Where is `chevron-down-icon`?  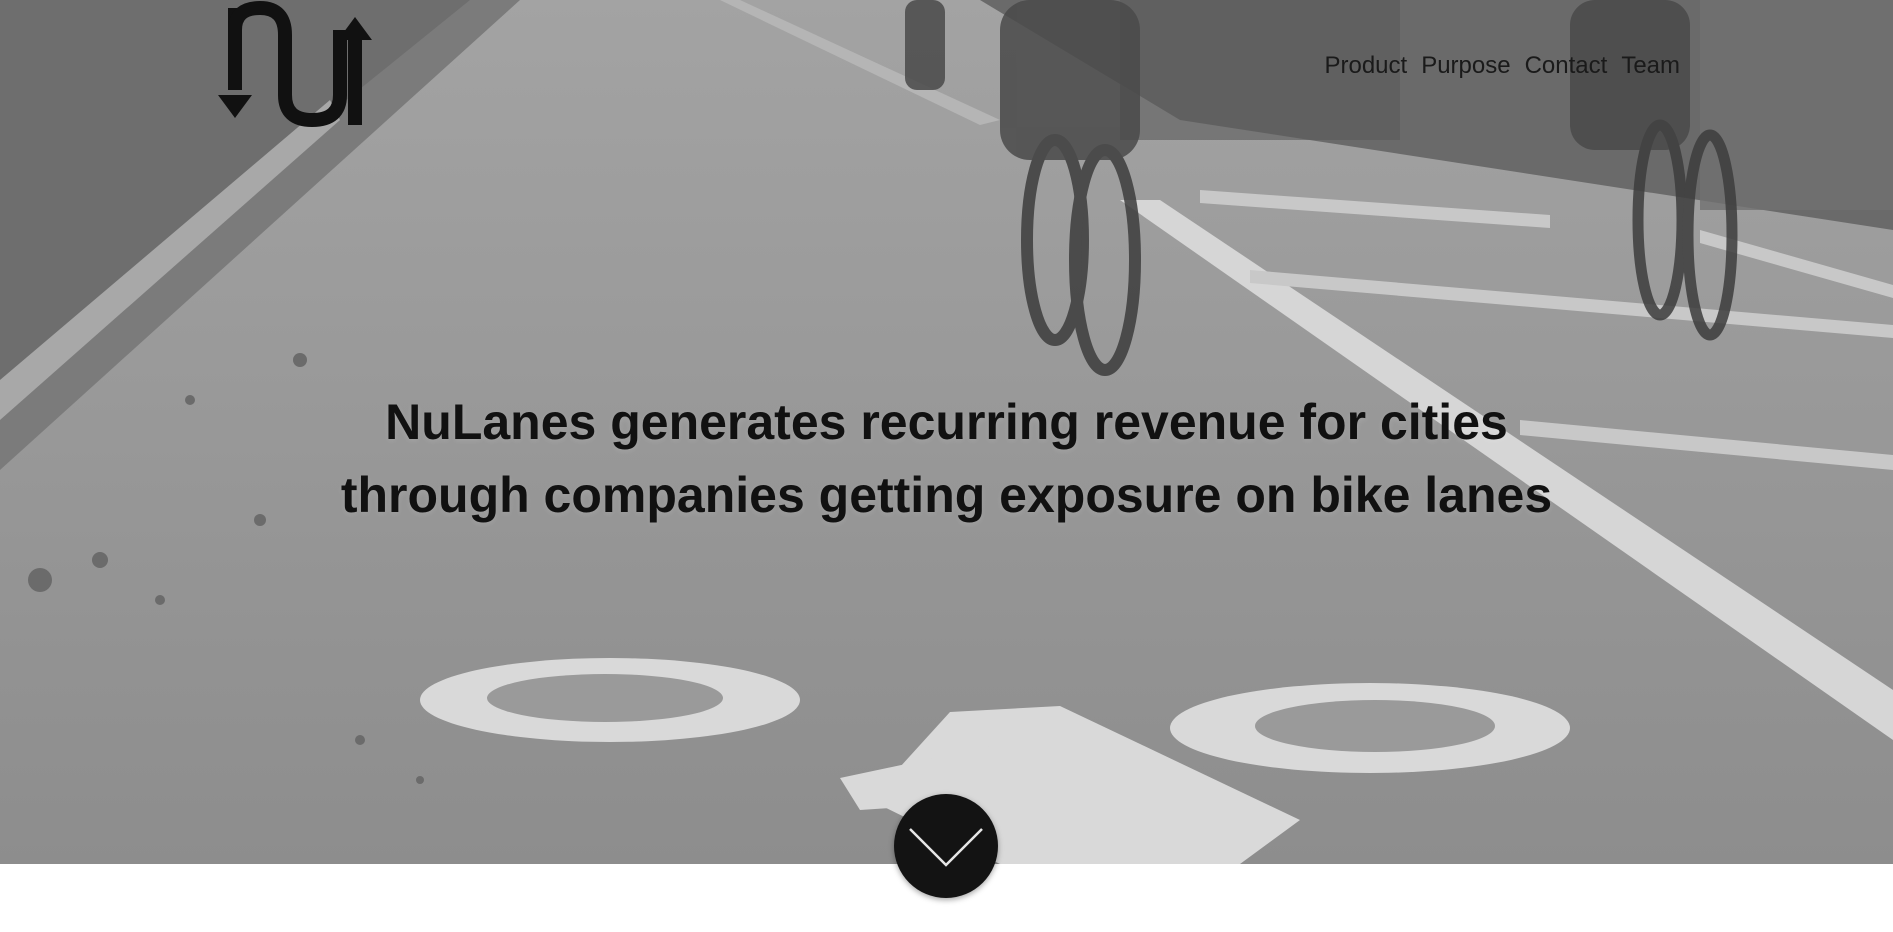 chevron-down-icon is located at coordinates (946, 847).